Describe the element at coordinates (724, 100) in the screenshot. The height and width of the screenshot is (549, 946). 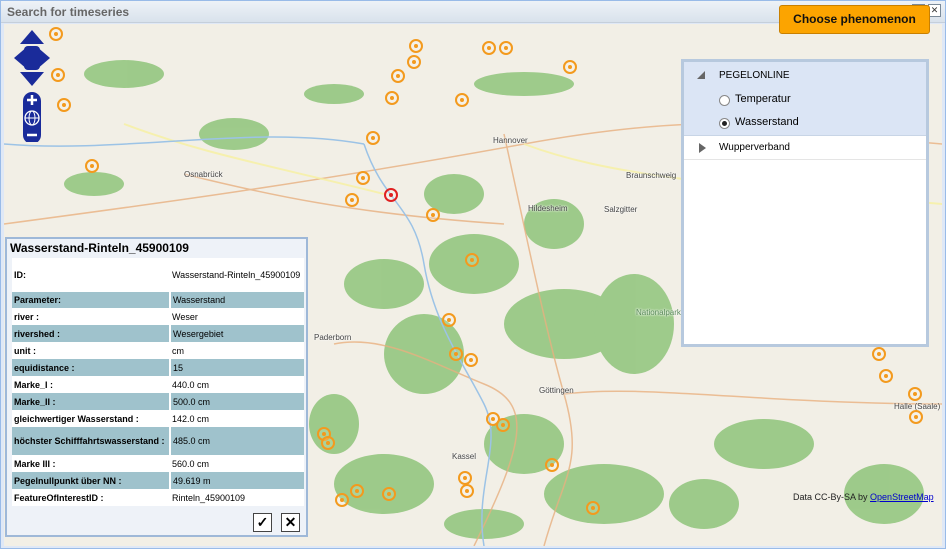
I see `radio-temperatur` at that location.